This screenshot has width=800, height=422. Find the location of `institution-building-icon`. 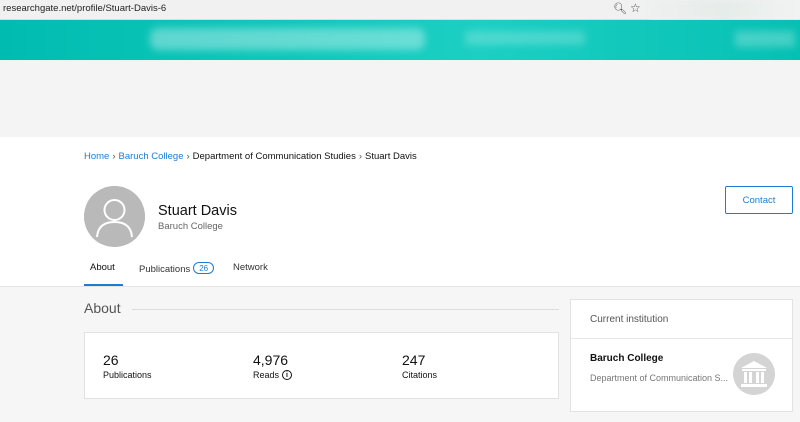

institution-building-icon is located at coordinates (754, 374).